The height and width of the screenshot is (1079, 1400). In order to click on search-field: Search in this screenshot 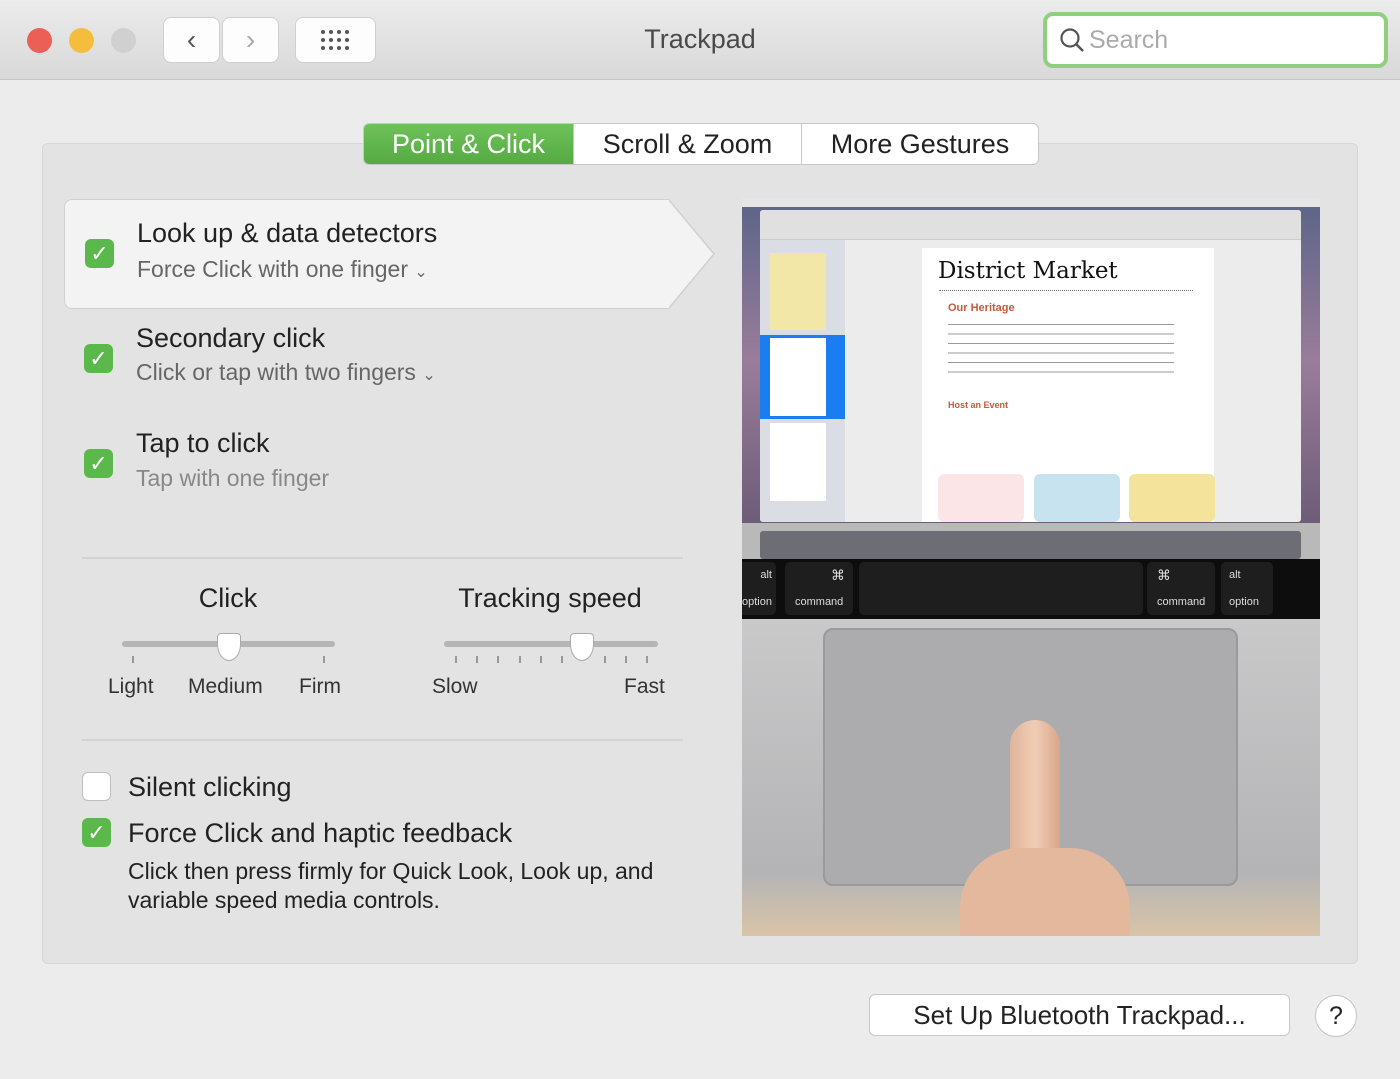, I will do `click(1215, 40)`.